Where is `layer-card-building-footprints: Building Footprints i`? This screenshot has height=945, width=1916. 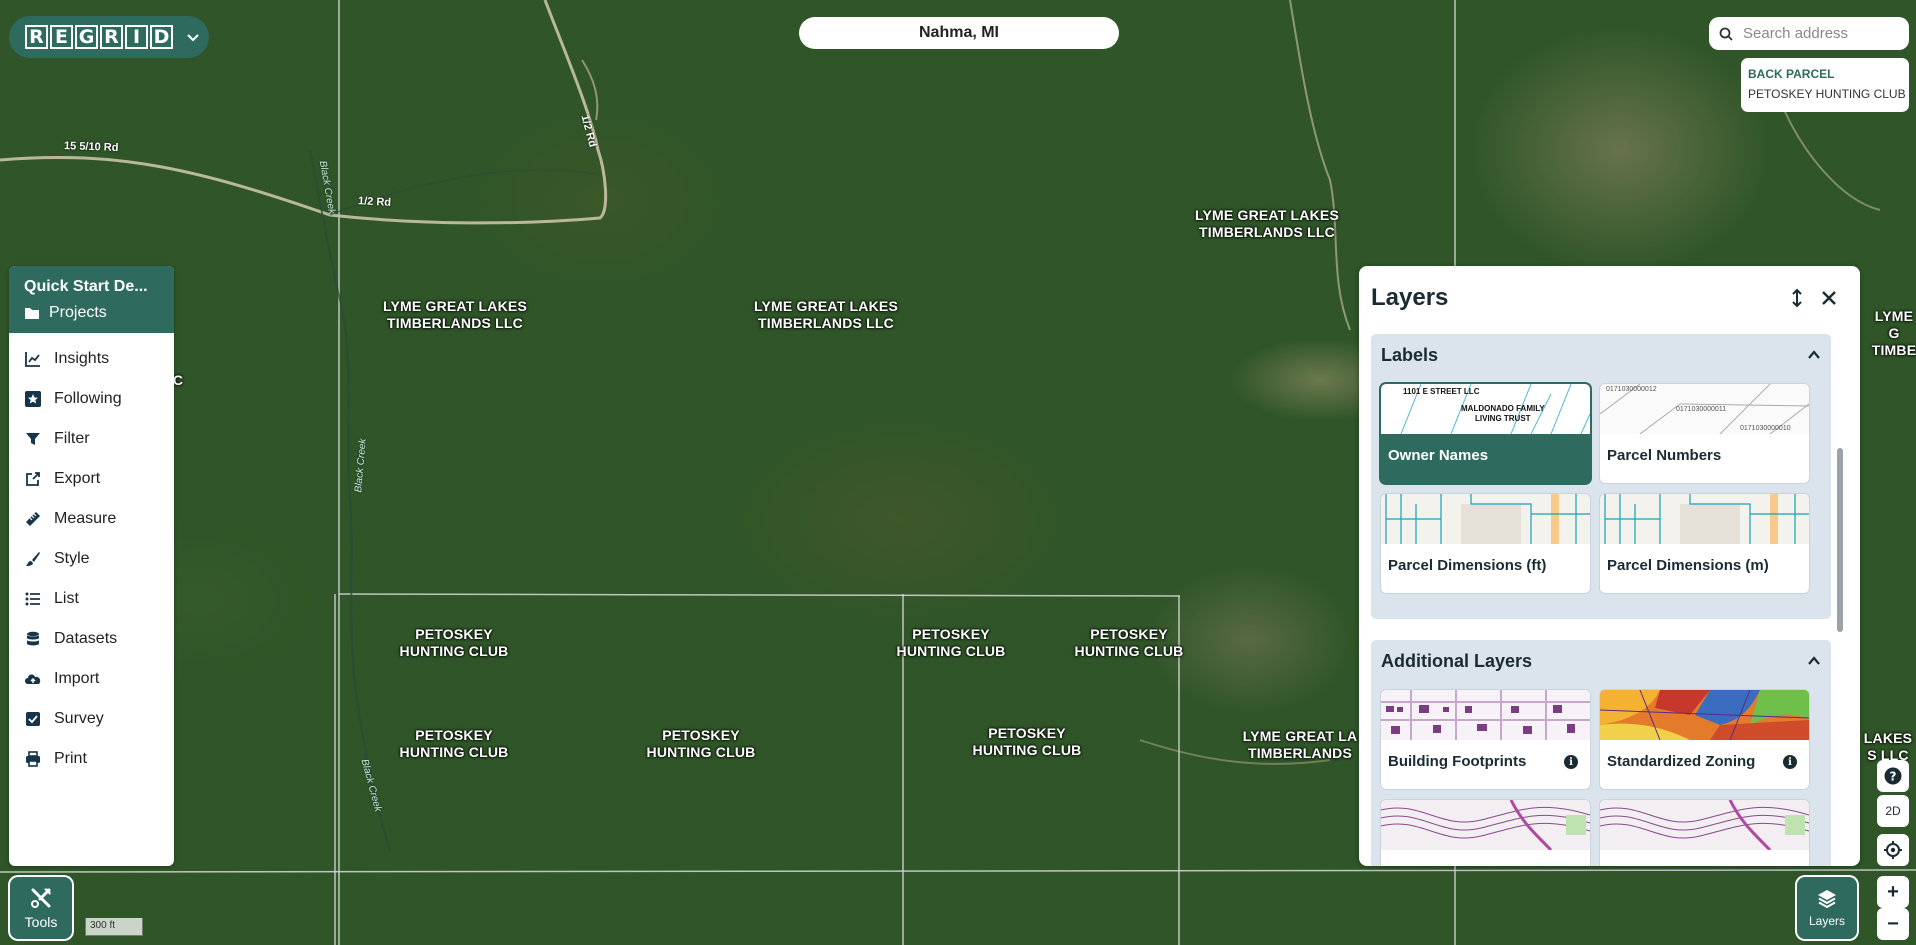 layer-card-building-footprints: Building Footprints i is located at coordinates (1485, 739).